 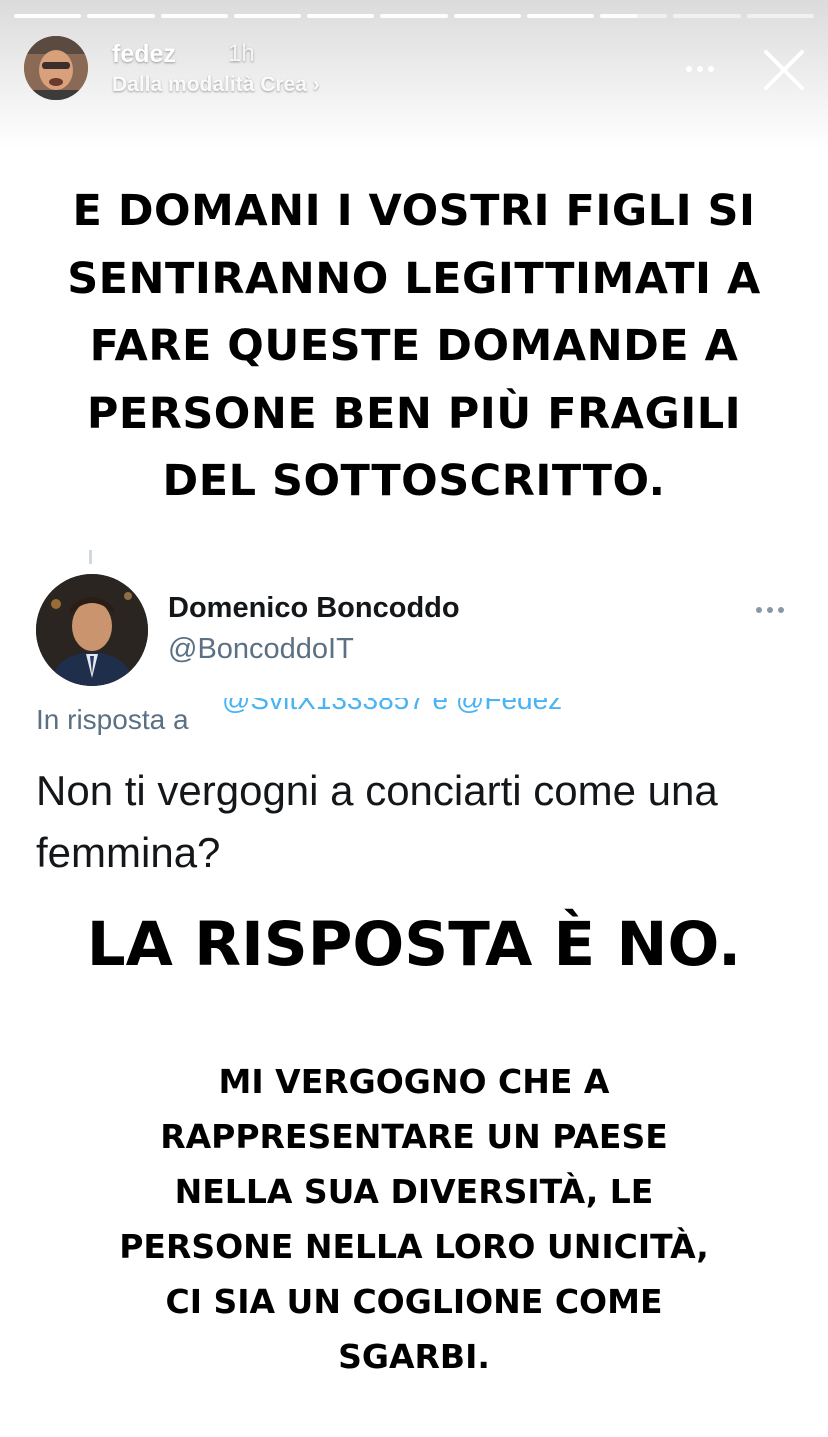 I want to click on thread-line, so click(x=90, y=557).